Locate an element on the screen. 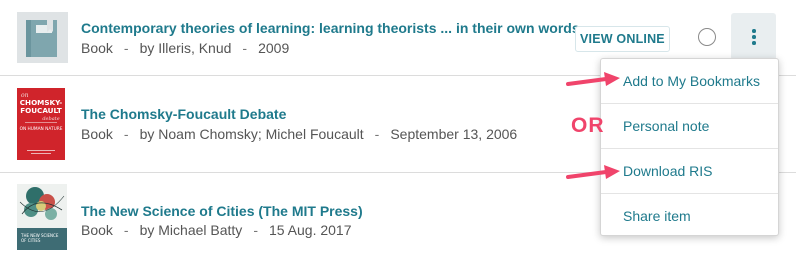 The image size is (796, 261). or-annotation: OR is located at coordinates (588, 125).